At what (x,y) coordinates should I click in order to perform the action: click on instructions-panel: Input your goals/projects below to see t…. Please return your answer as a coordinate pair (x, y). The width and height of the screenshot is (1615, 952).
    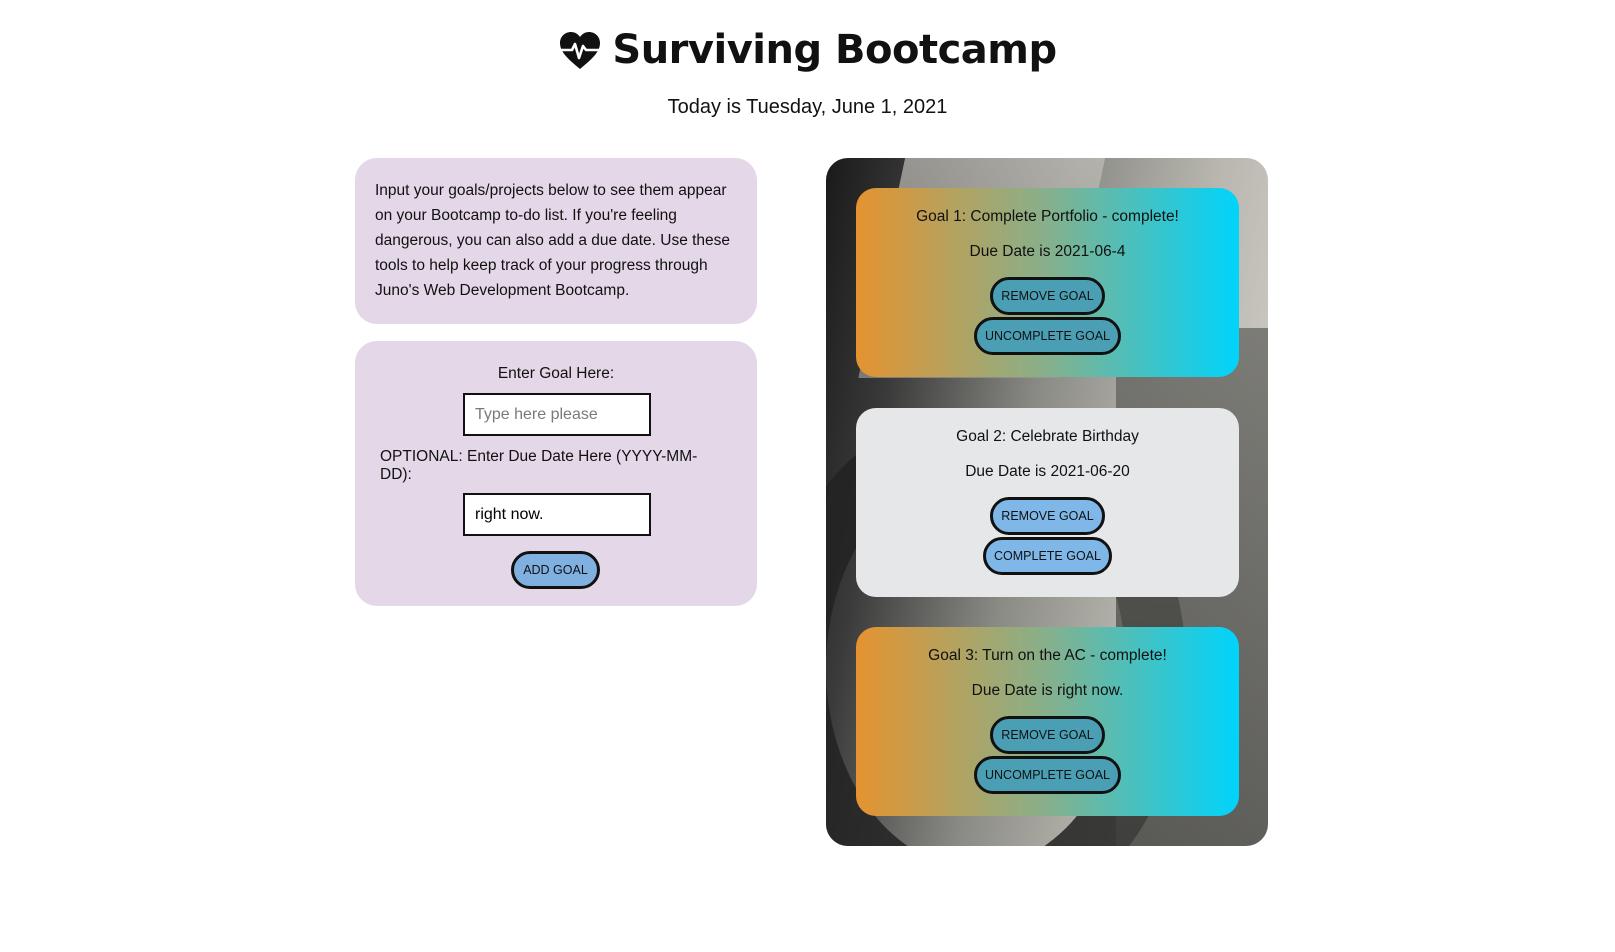
    Looking at the image, I should click on (556, 241).